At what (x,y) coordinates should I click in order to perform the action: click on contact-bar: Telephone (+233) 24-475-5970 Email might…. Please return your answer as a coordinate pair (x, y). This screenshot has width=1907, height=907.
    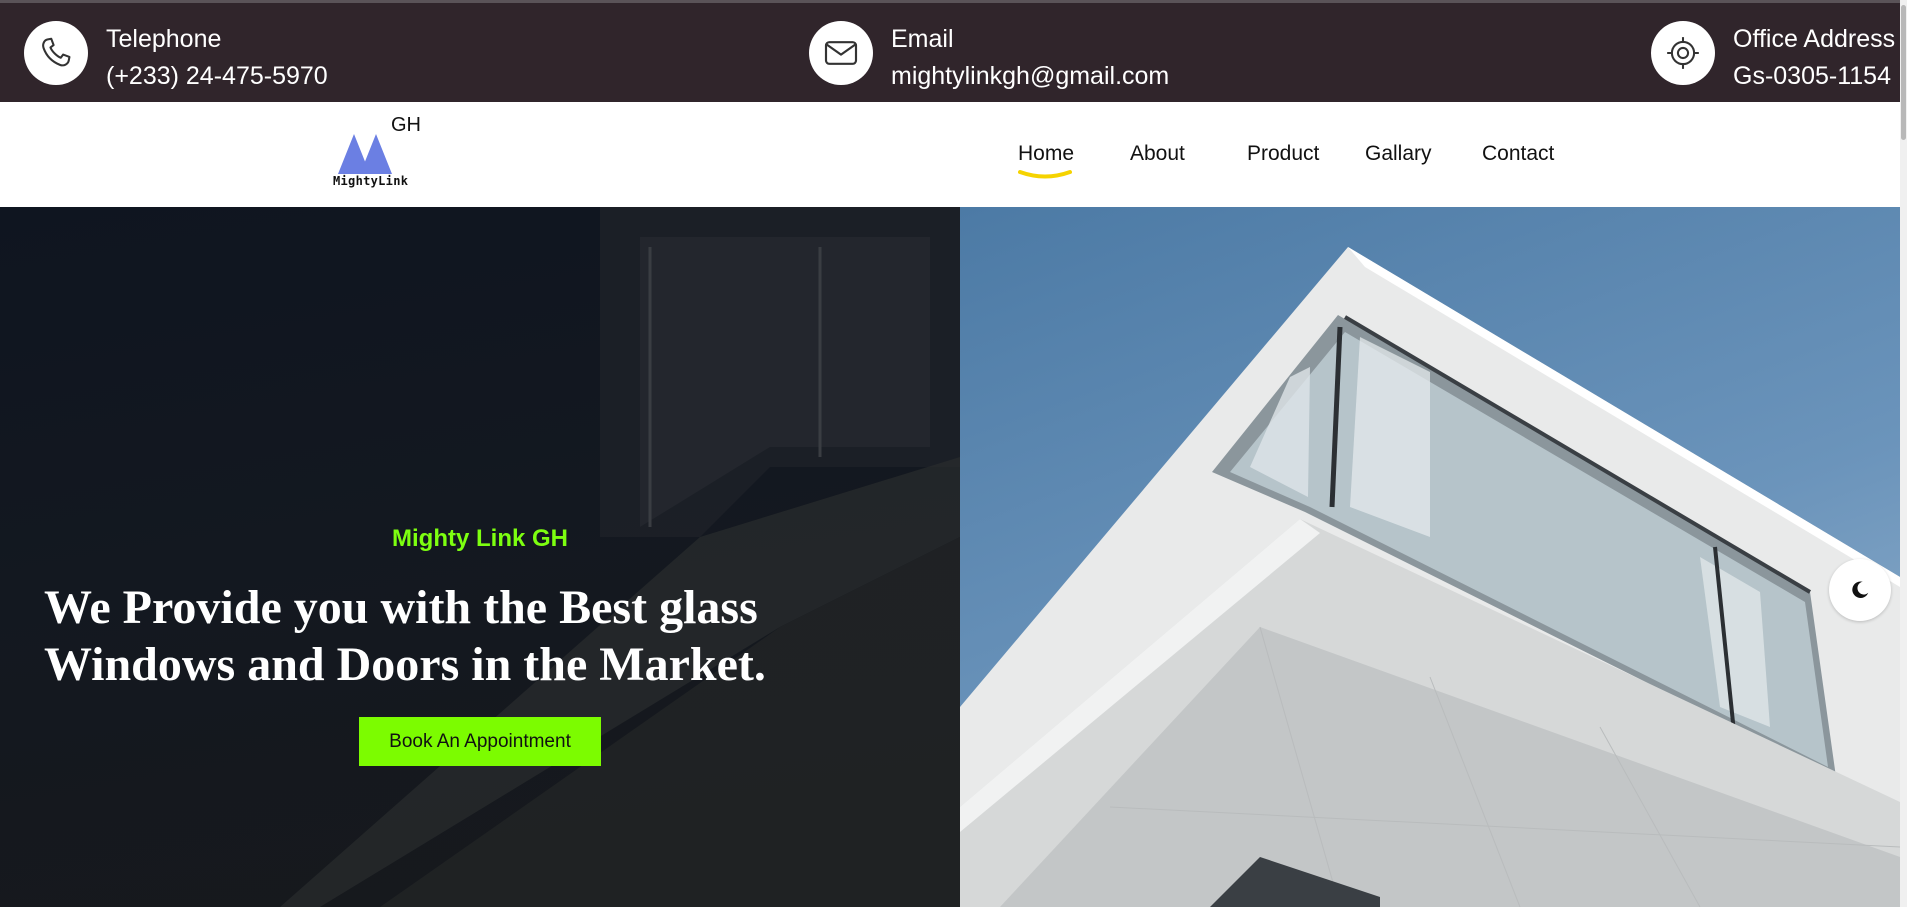
    Looking at the image, I should click on (953, 51).